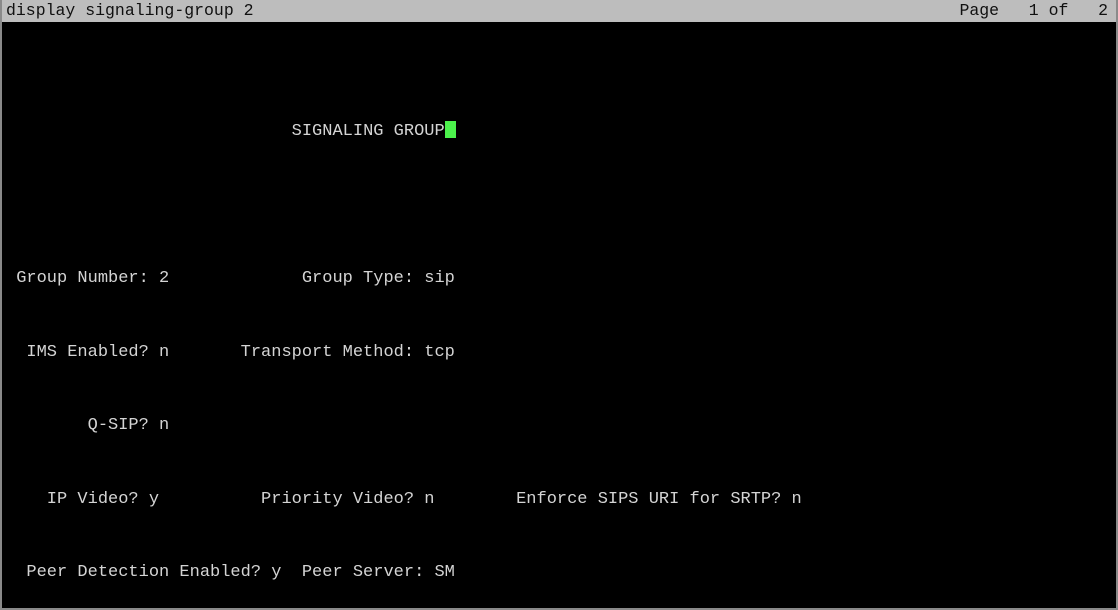 The image size is (1118, 610). I want to click on terminal-status-bar: display signaling-group 2 Page 1 of 2, so click(559, 11).